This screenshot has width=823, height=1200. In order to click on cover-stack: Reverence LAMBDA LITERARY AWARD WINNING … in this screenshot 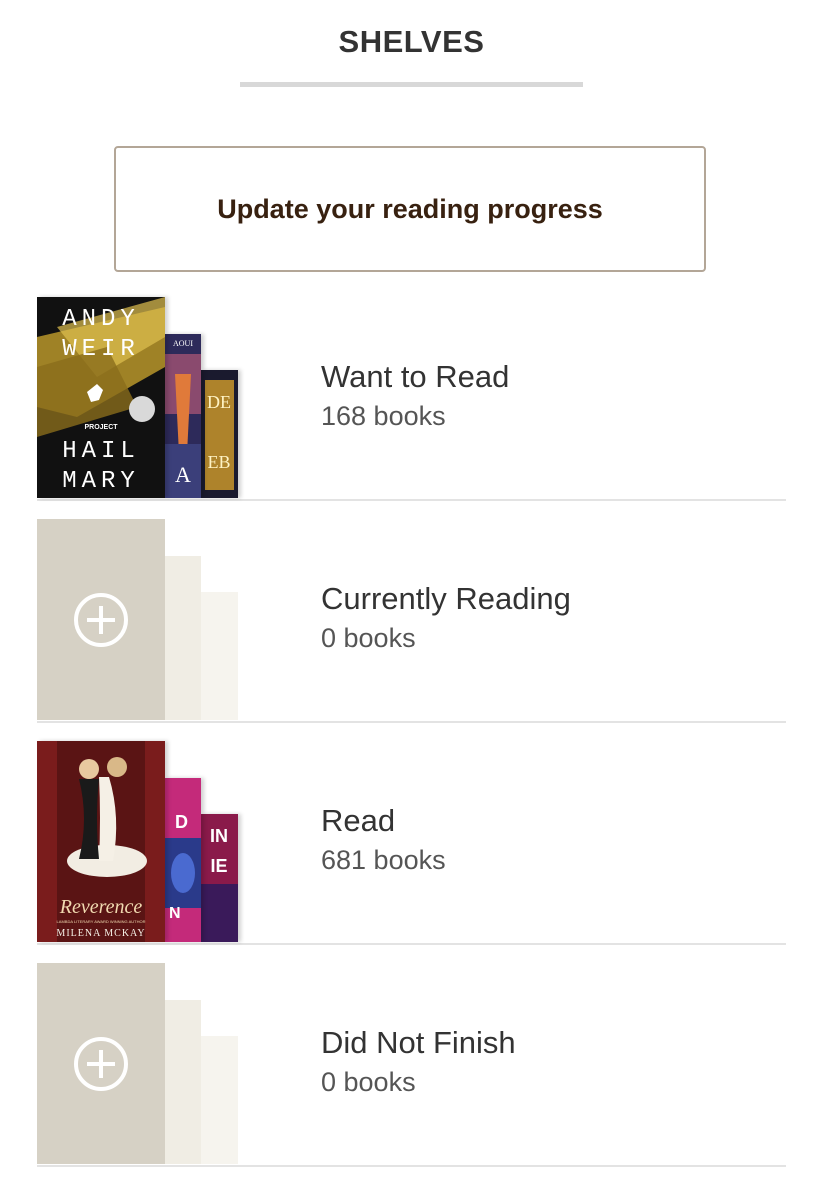, I will do `click(142, 842)`.